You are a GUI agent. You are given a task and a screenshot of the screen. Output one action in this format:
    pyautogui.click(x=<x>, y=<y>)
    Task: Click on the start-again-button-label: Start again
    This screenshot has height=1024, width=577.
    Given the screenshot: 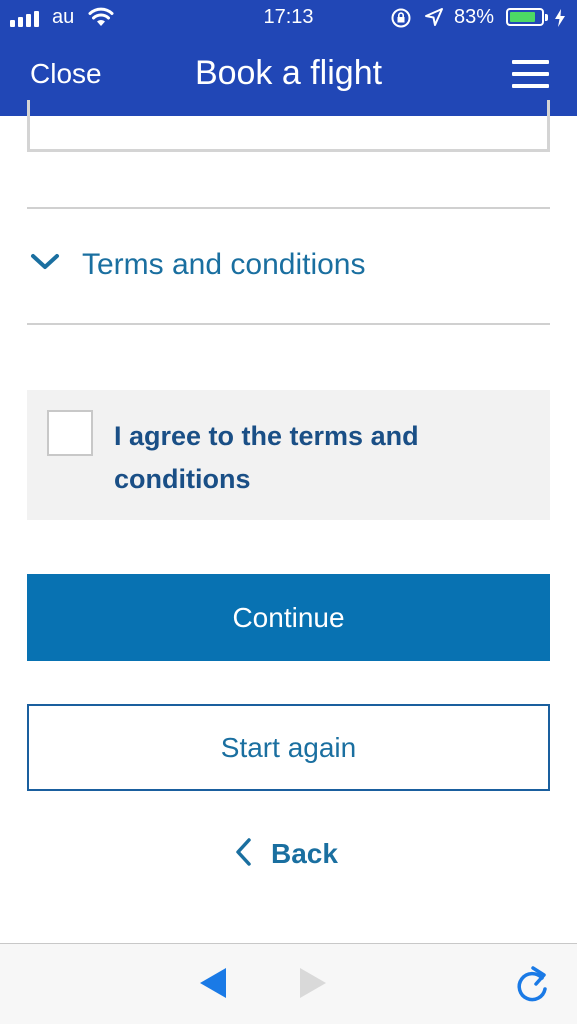 What is the action you would take?
    pyautogui.click(x=288, y=747)
    